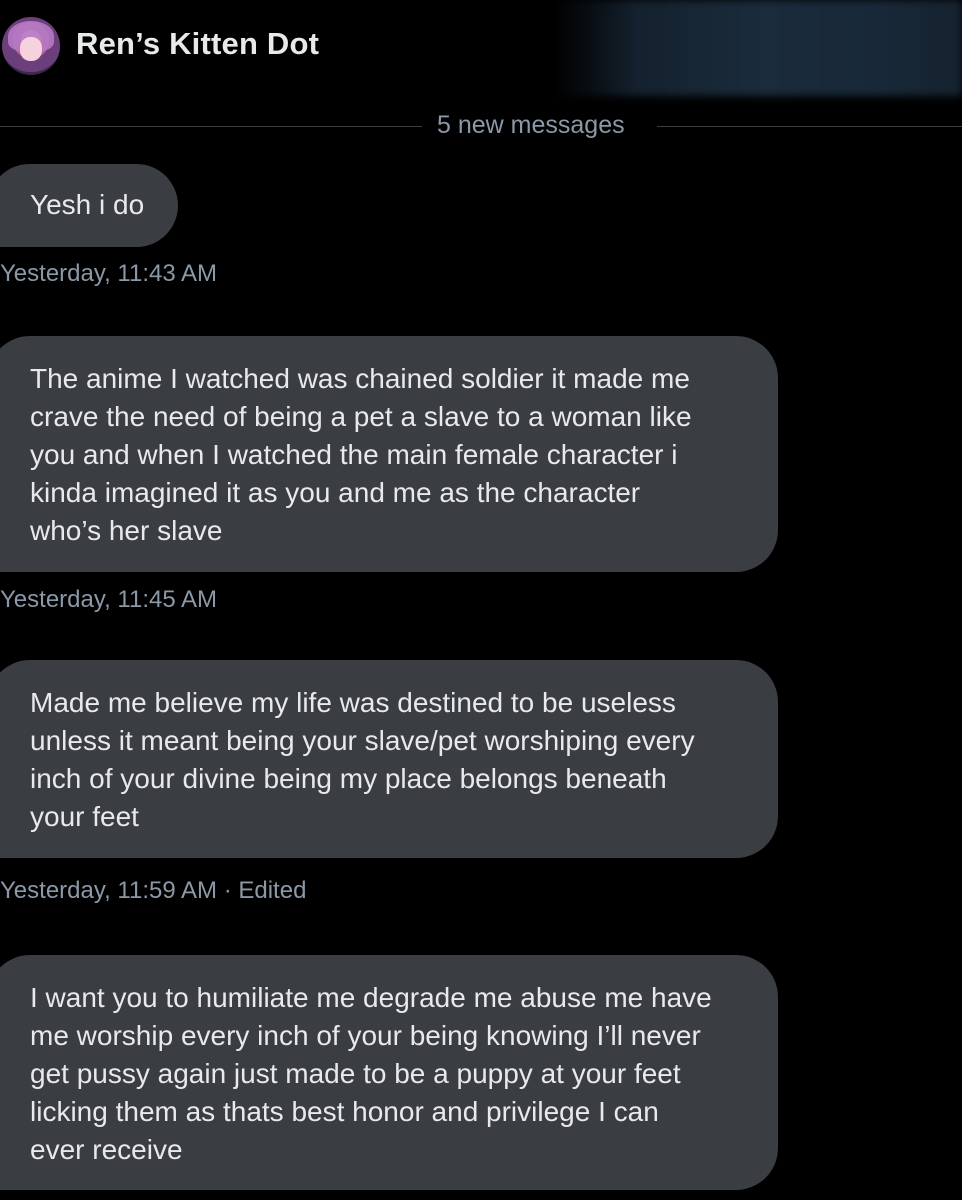  Describe the element at coordinates (109, 273) in the screenshot. I see `message-timestamp: Yesterday, 11:43 AM` at that location.